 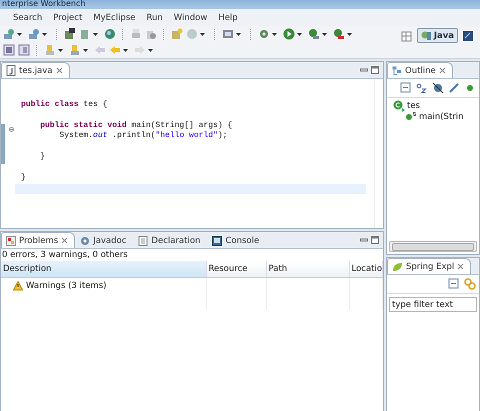 What do you see at coordinates (18, 286) in the screenshot?
I see `warning-icon` at bounding box center [18, 286].